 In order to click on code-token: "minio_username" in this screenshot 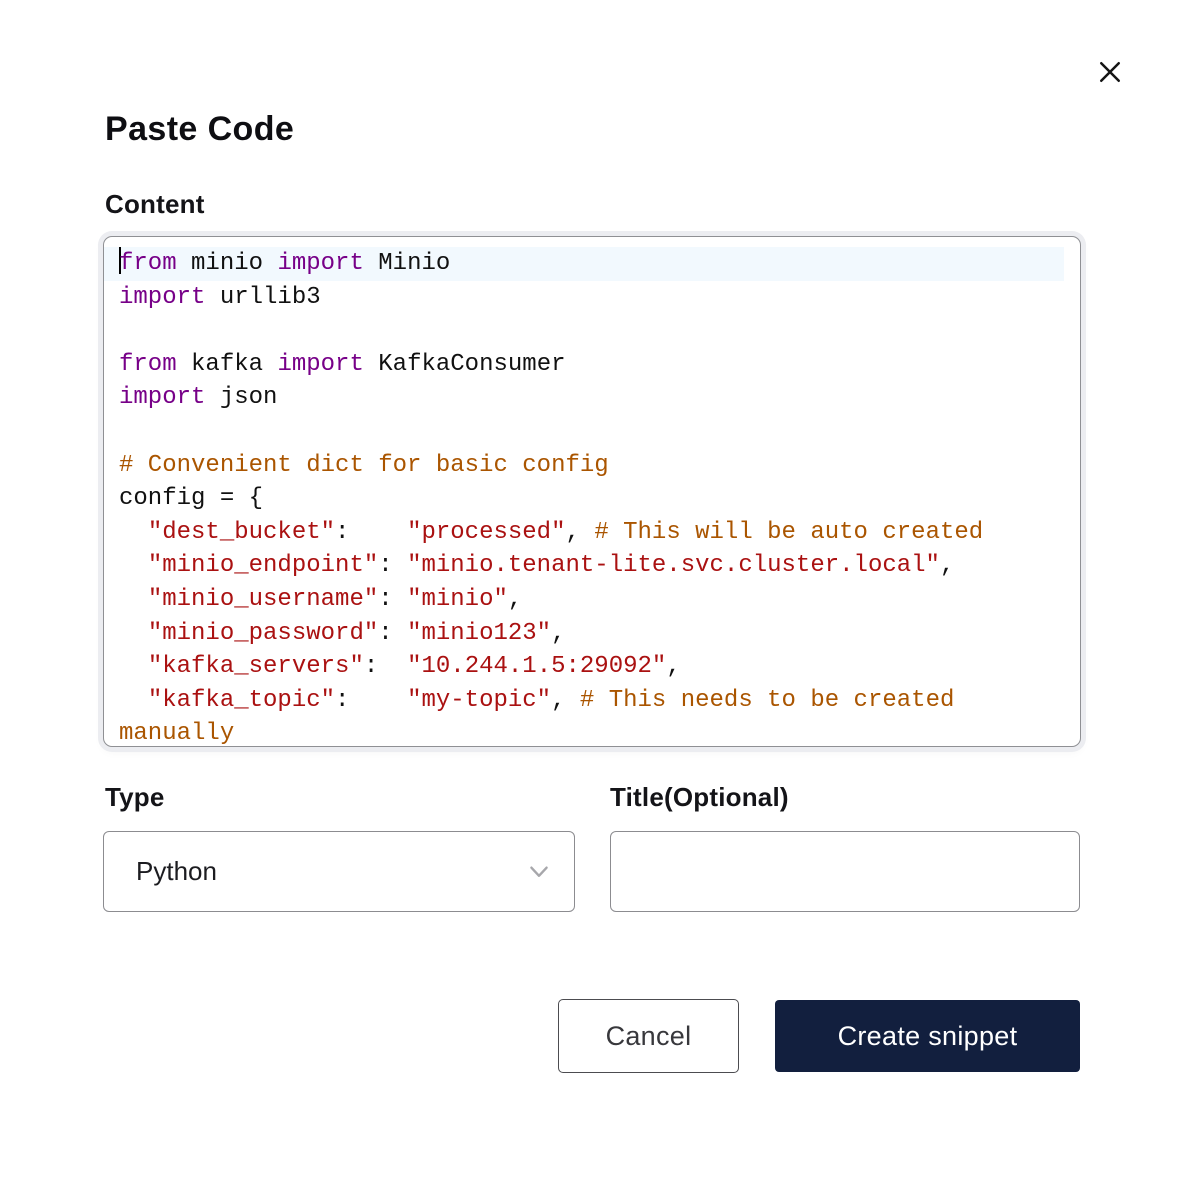, I will do `click(263, 599)`.